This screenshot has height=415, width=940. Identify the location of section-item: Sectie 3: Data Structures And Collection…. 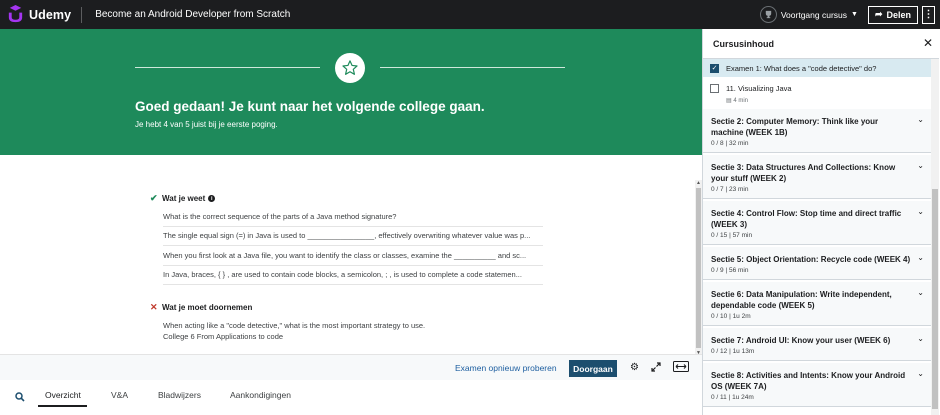
(817, 177).